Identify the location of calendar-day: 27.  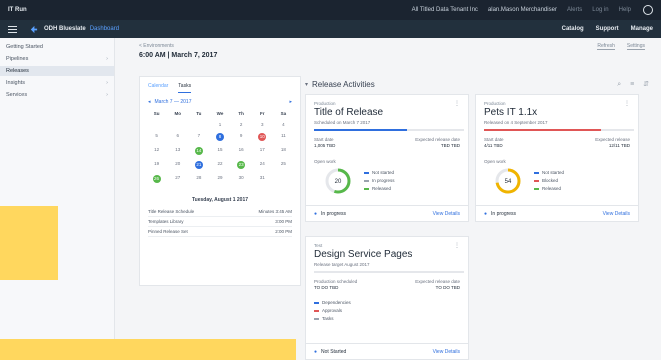
(177, 179).